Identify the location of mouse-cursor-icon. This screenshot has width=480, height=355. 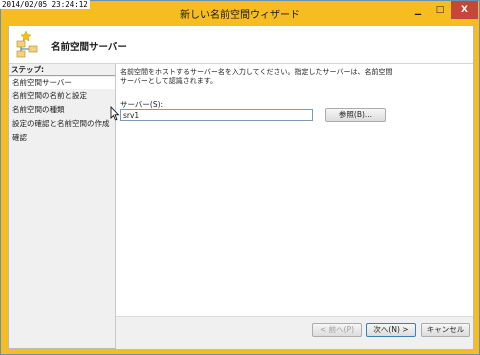
(115, 113).